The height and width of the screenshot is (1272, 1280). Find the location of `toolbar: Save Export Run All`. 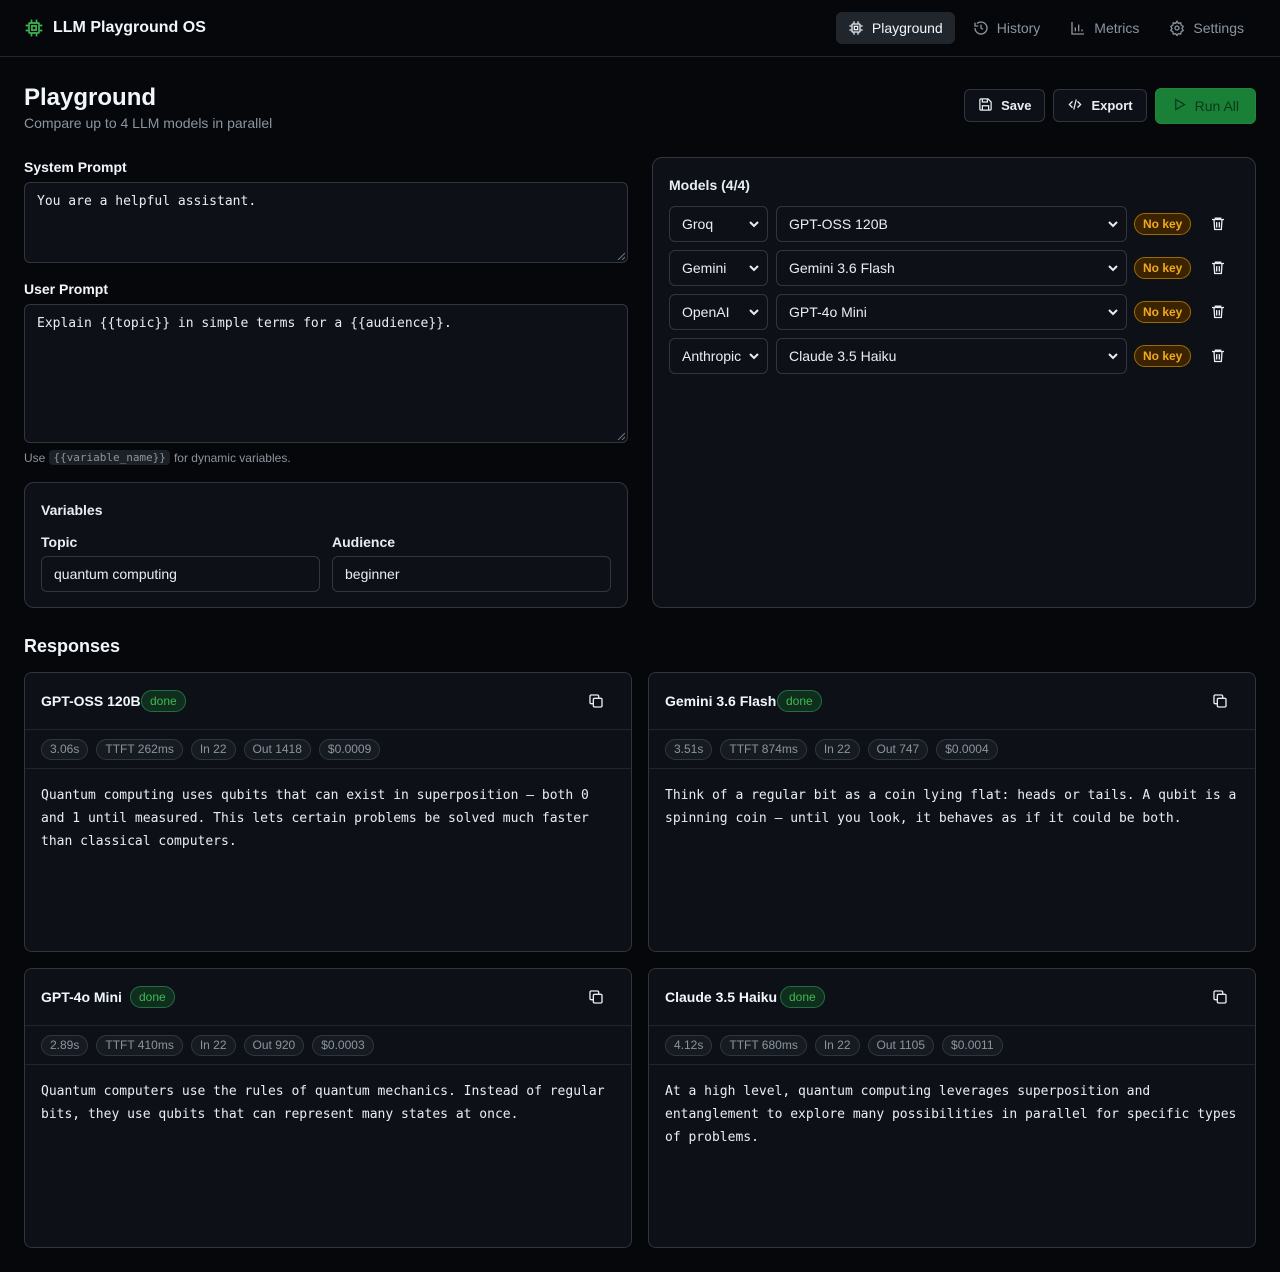

toolbar: Save Export Run All is located at coordinates (1110, 106).